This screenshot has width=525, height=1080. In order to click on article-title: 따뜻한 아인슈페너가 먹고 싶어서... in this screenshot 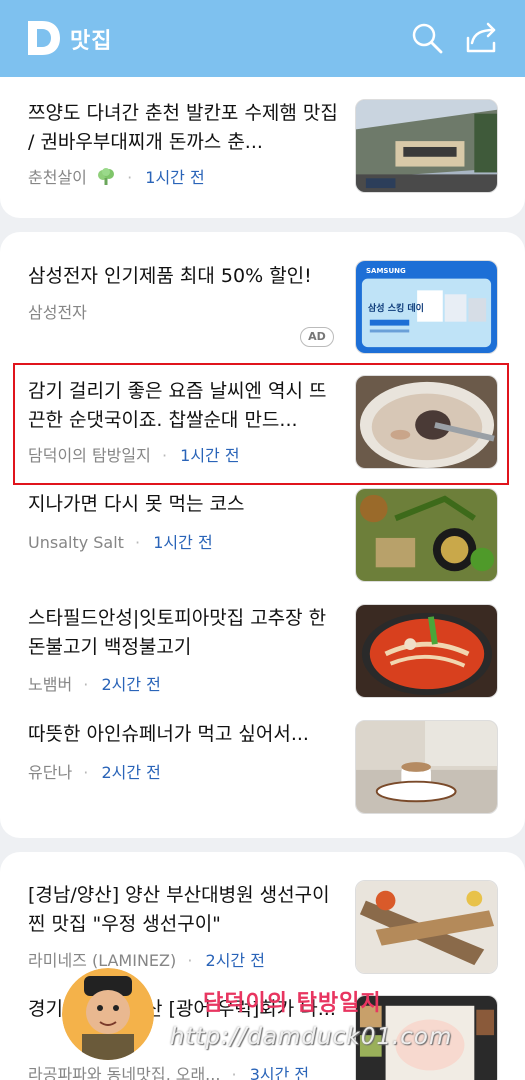, I will do `click(184, 734)`.